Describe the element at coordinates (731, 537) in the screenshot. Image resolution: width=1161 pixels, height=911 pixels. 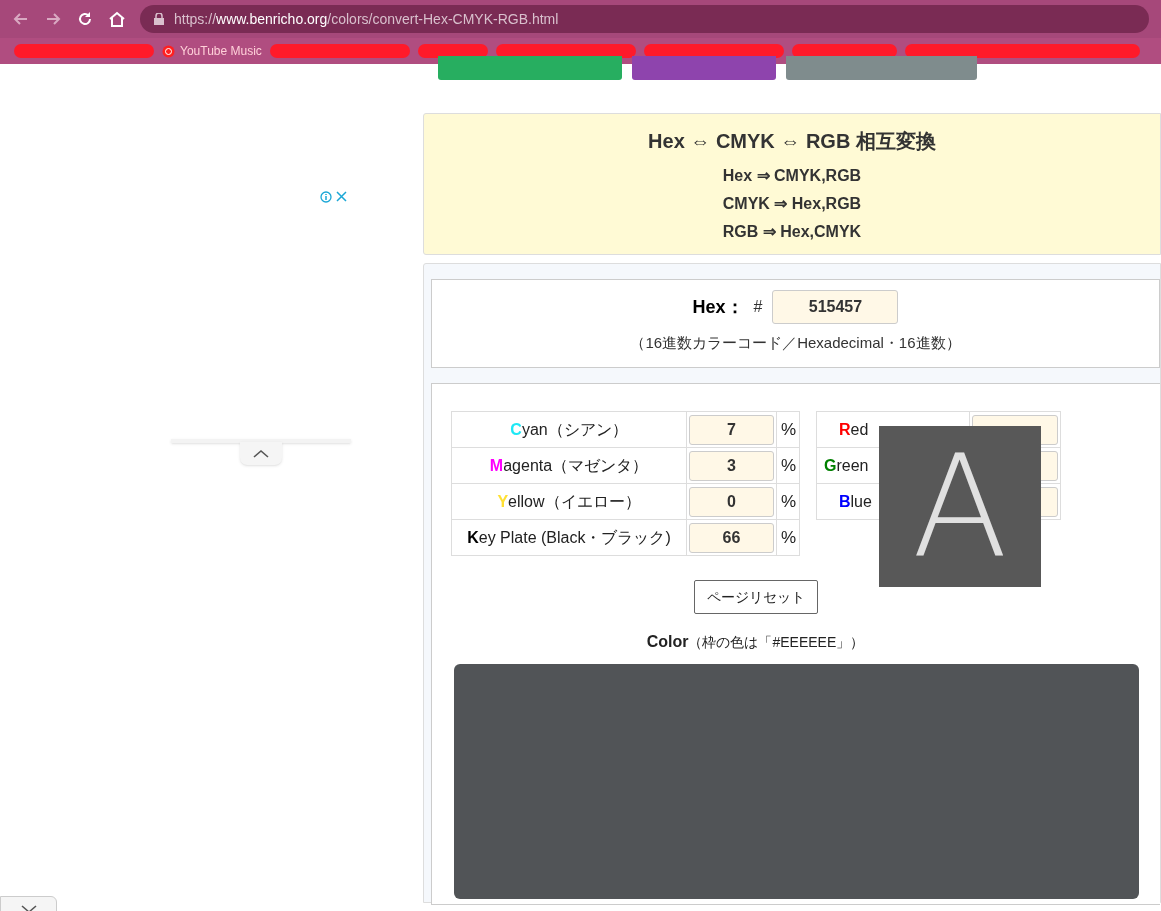
I see `value-input: 66` at that location.